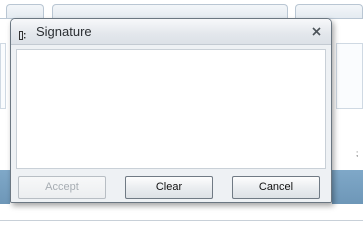 This screenshot has width=363, height=240. I want to click on dialog-titlebar: Signature, so click(171, 32).